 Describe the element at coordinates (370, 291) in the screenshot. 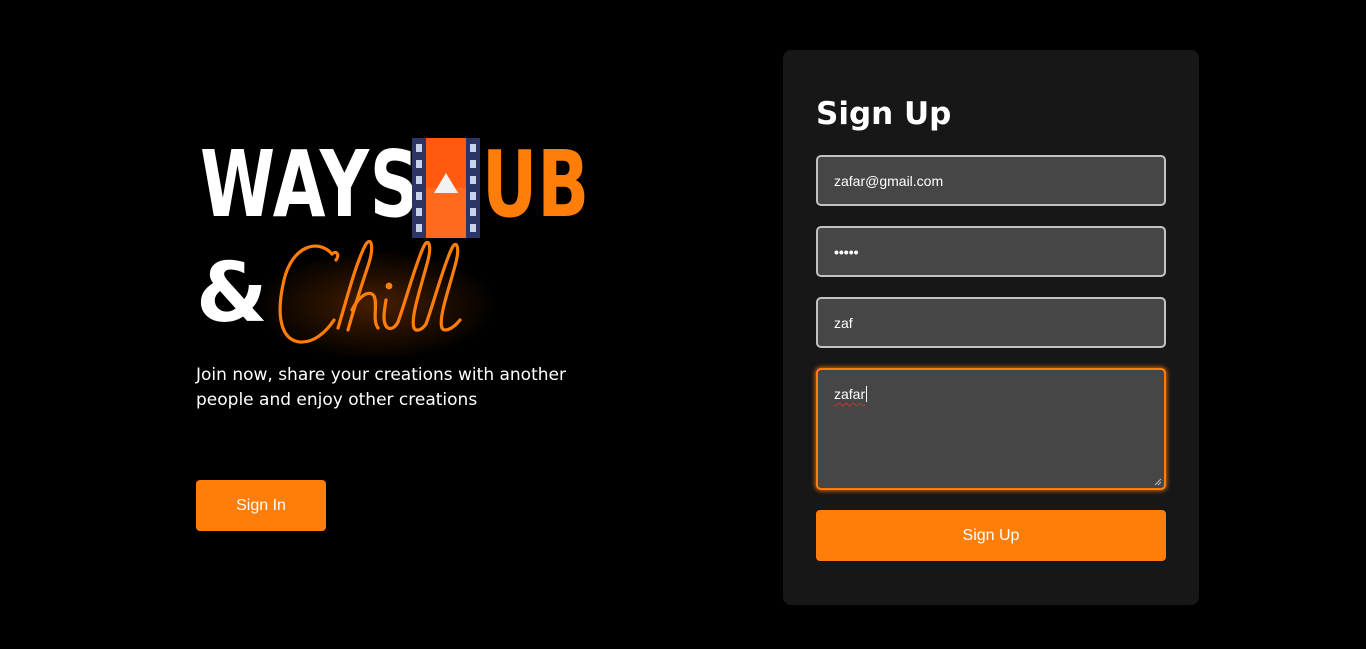

I see `chill-script-logo` at that location.